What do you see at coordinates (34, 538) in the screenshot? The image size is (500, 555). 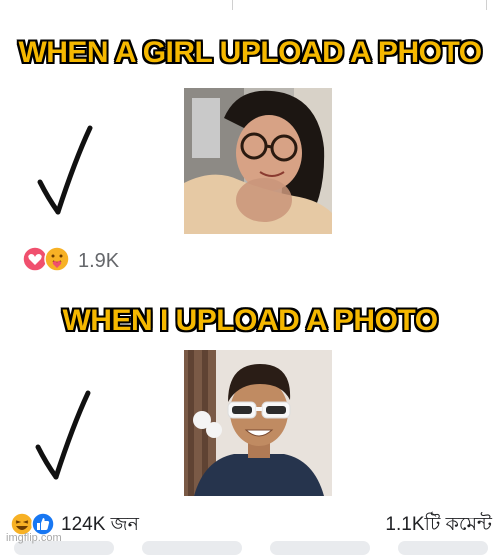 I see `watermark: imgflip.com` at bounding box center [34, 538].